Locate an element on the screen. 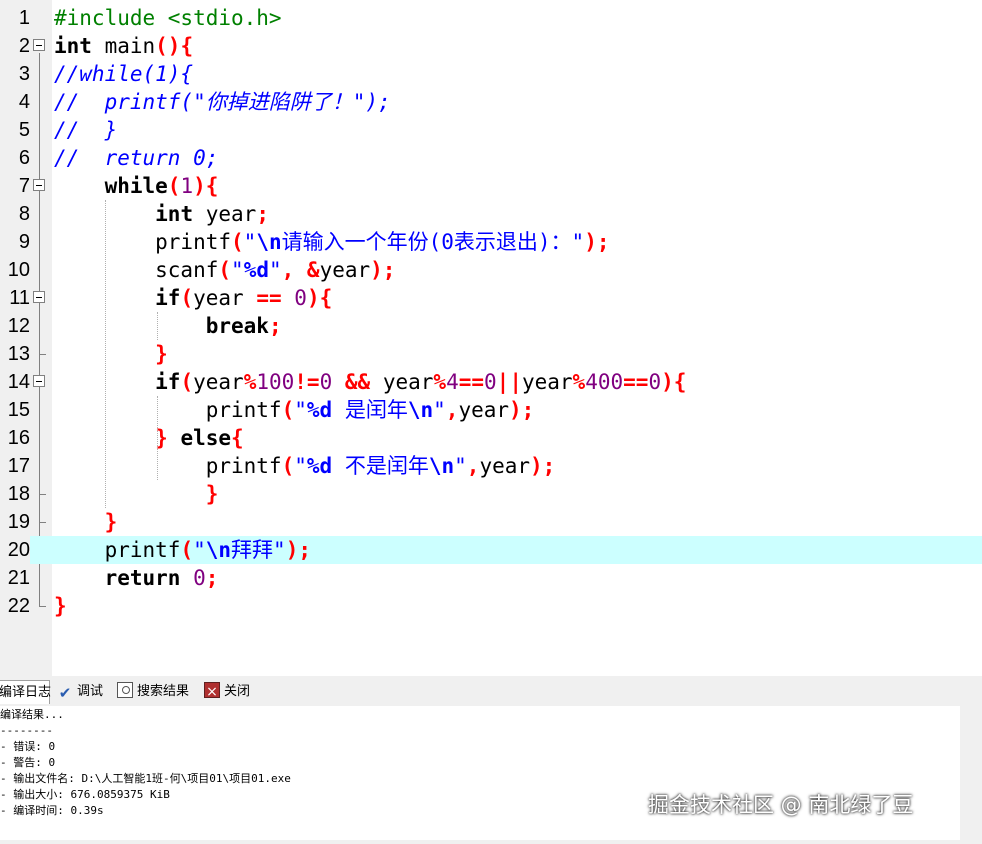  code-token: //while(1){ is located at coordinates (124, 74).